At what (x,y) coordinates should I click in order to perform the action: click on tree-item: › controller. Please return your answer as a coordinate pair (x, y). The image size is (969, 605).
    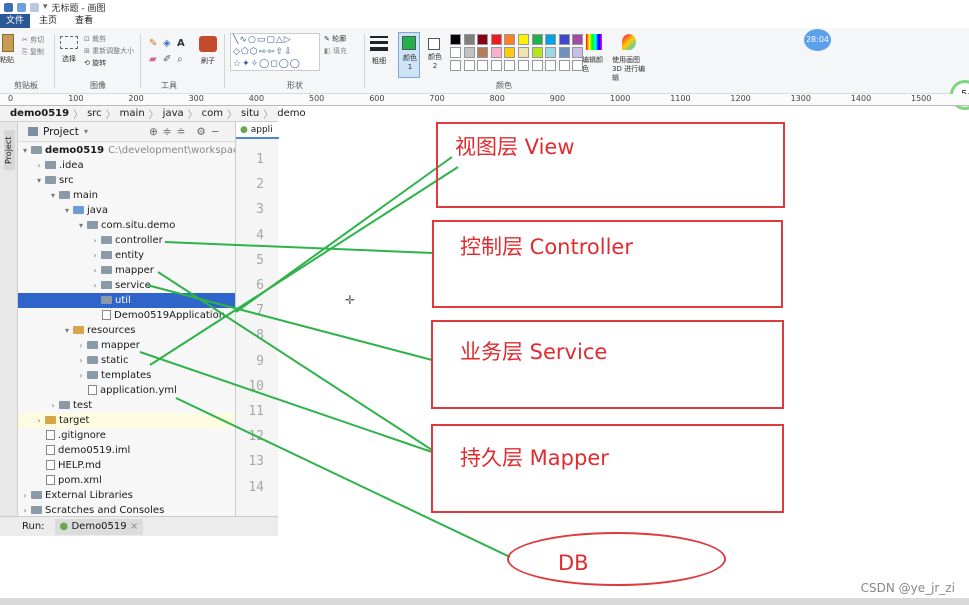
    Looking at the image, I should click on (126, 240).